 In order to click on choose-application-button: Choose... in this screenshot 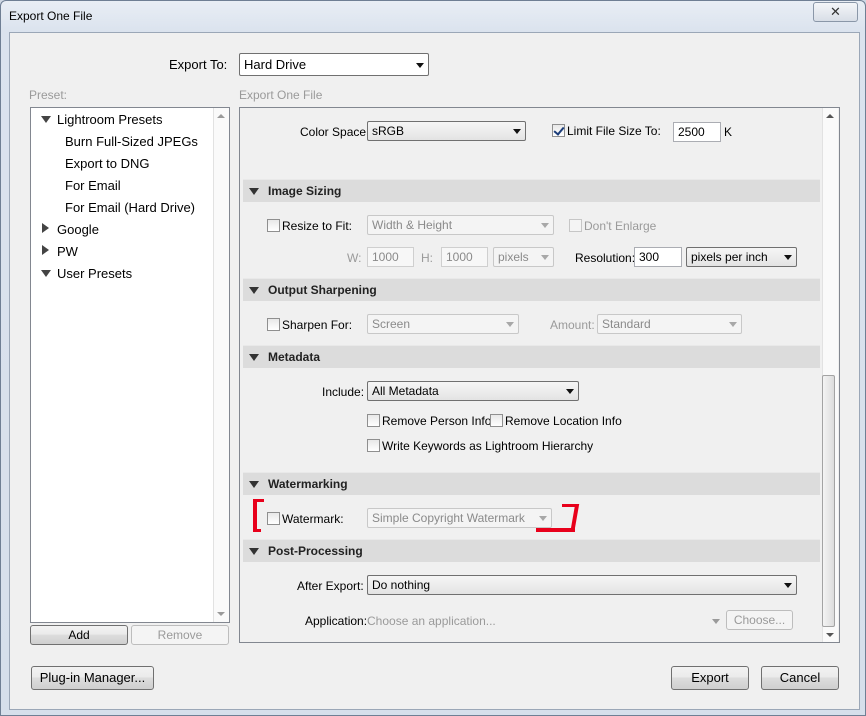, I will do `click(759, 620)`.